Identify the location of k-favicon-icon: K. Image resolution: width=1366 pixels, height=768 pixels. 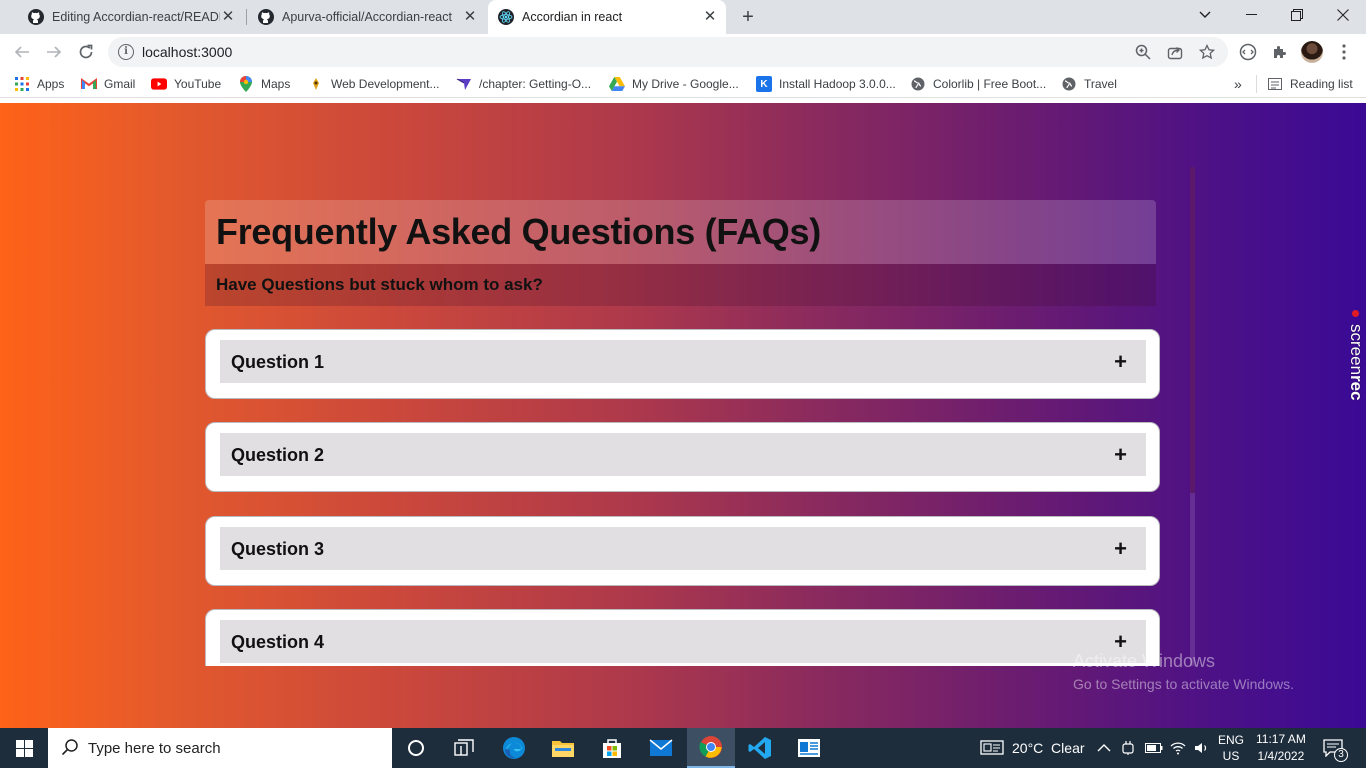
(764, 84).